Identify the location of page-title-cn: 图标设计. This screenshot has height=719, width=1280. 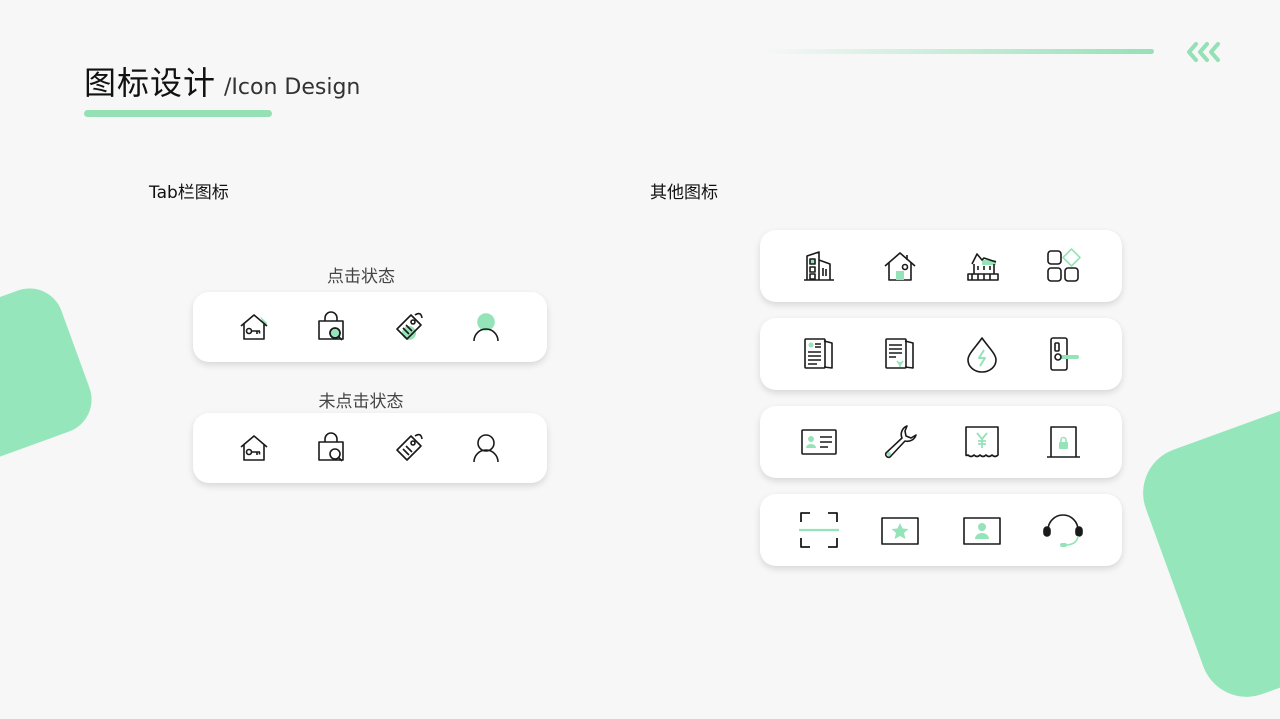
(150, 83).